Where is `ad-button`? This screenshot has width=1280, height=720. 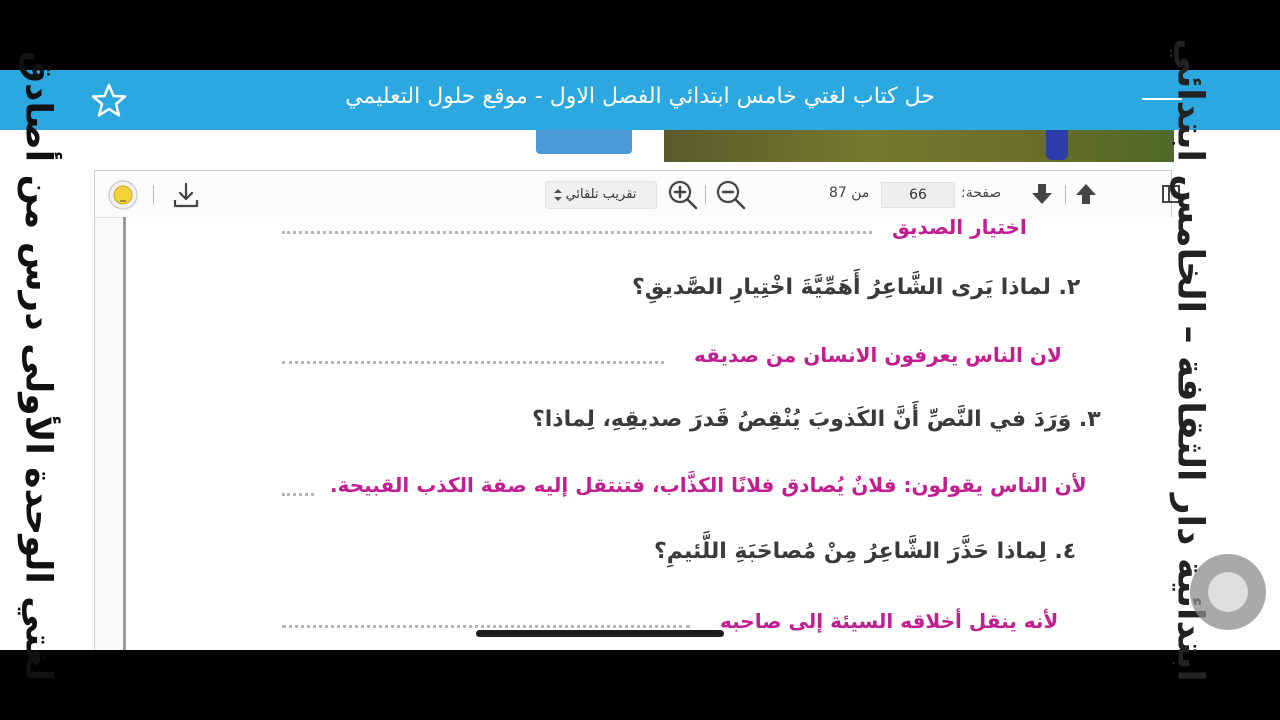 ad-button is located at coordinates (584, 142).